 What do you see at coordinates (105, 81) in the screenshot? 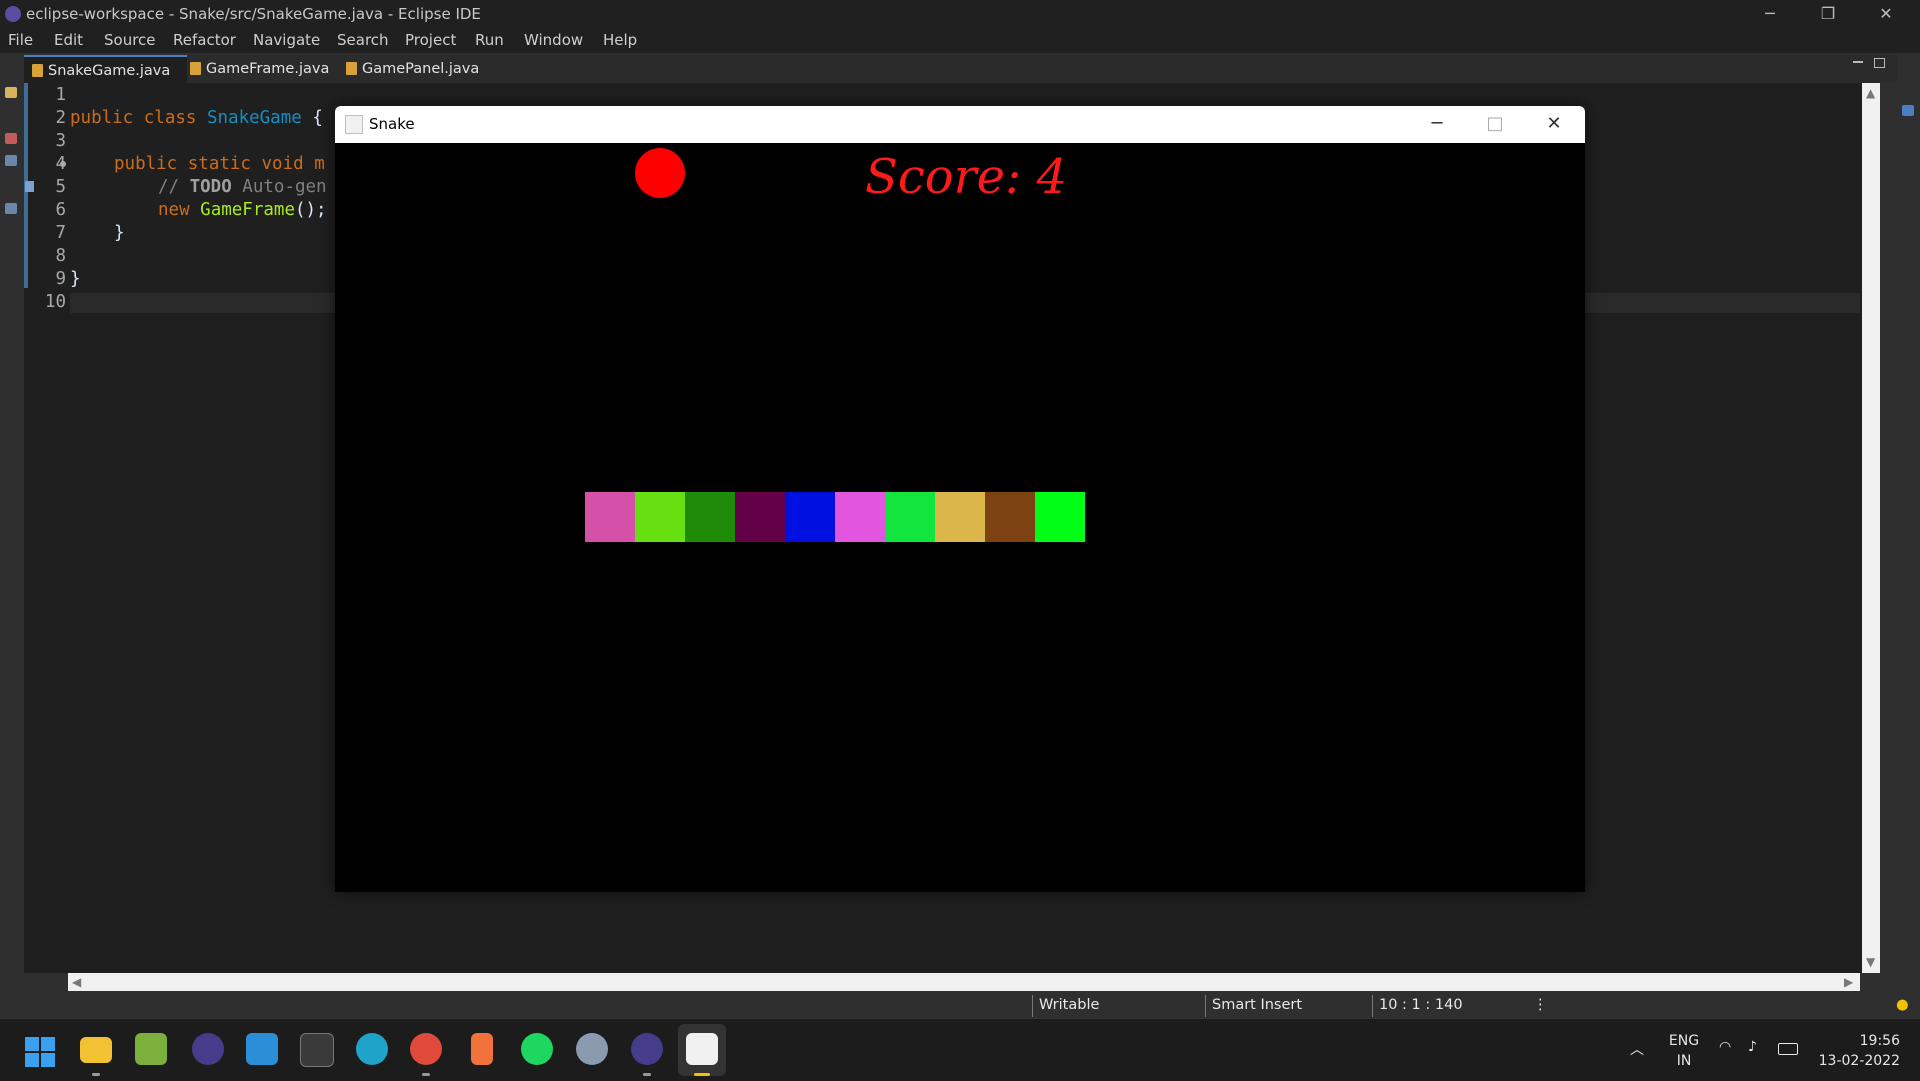
I see `tab-snakegame: SnakeGame.java ×` at bounding box center [105, 81].